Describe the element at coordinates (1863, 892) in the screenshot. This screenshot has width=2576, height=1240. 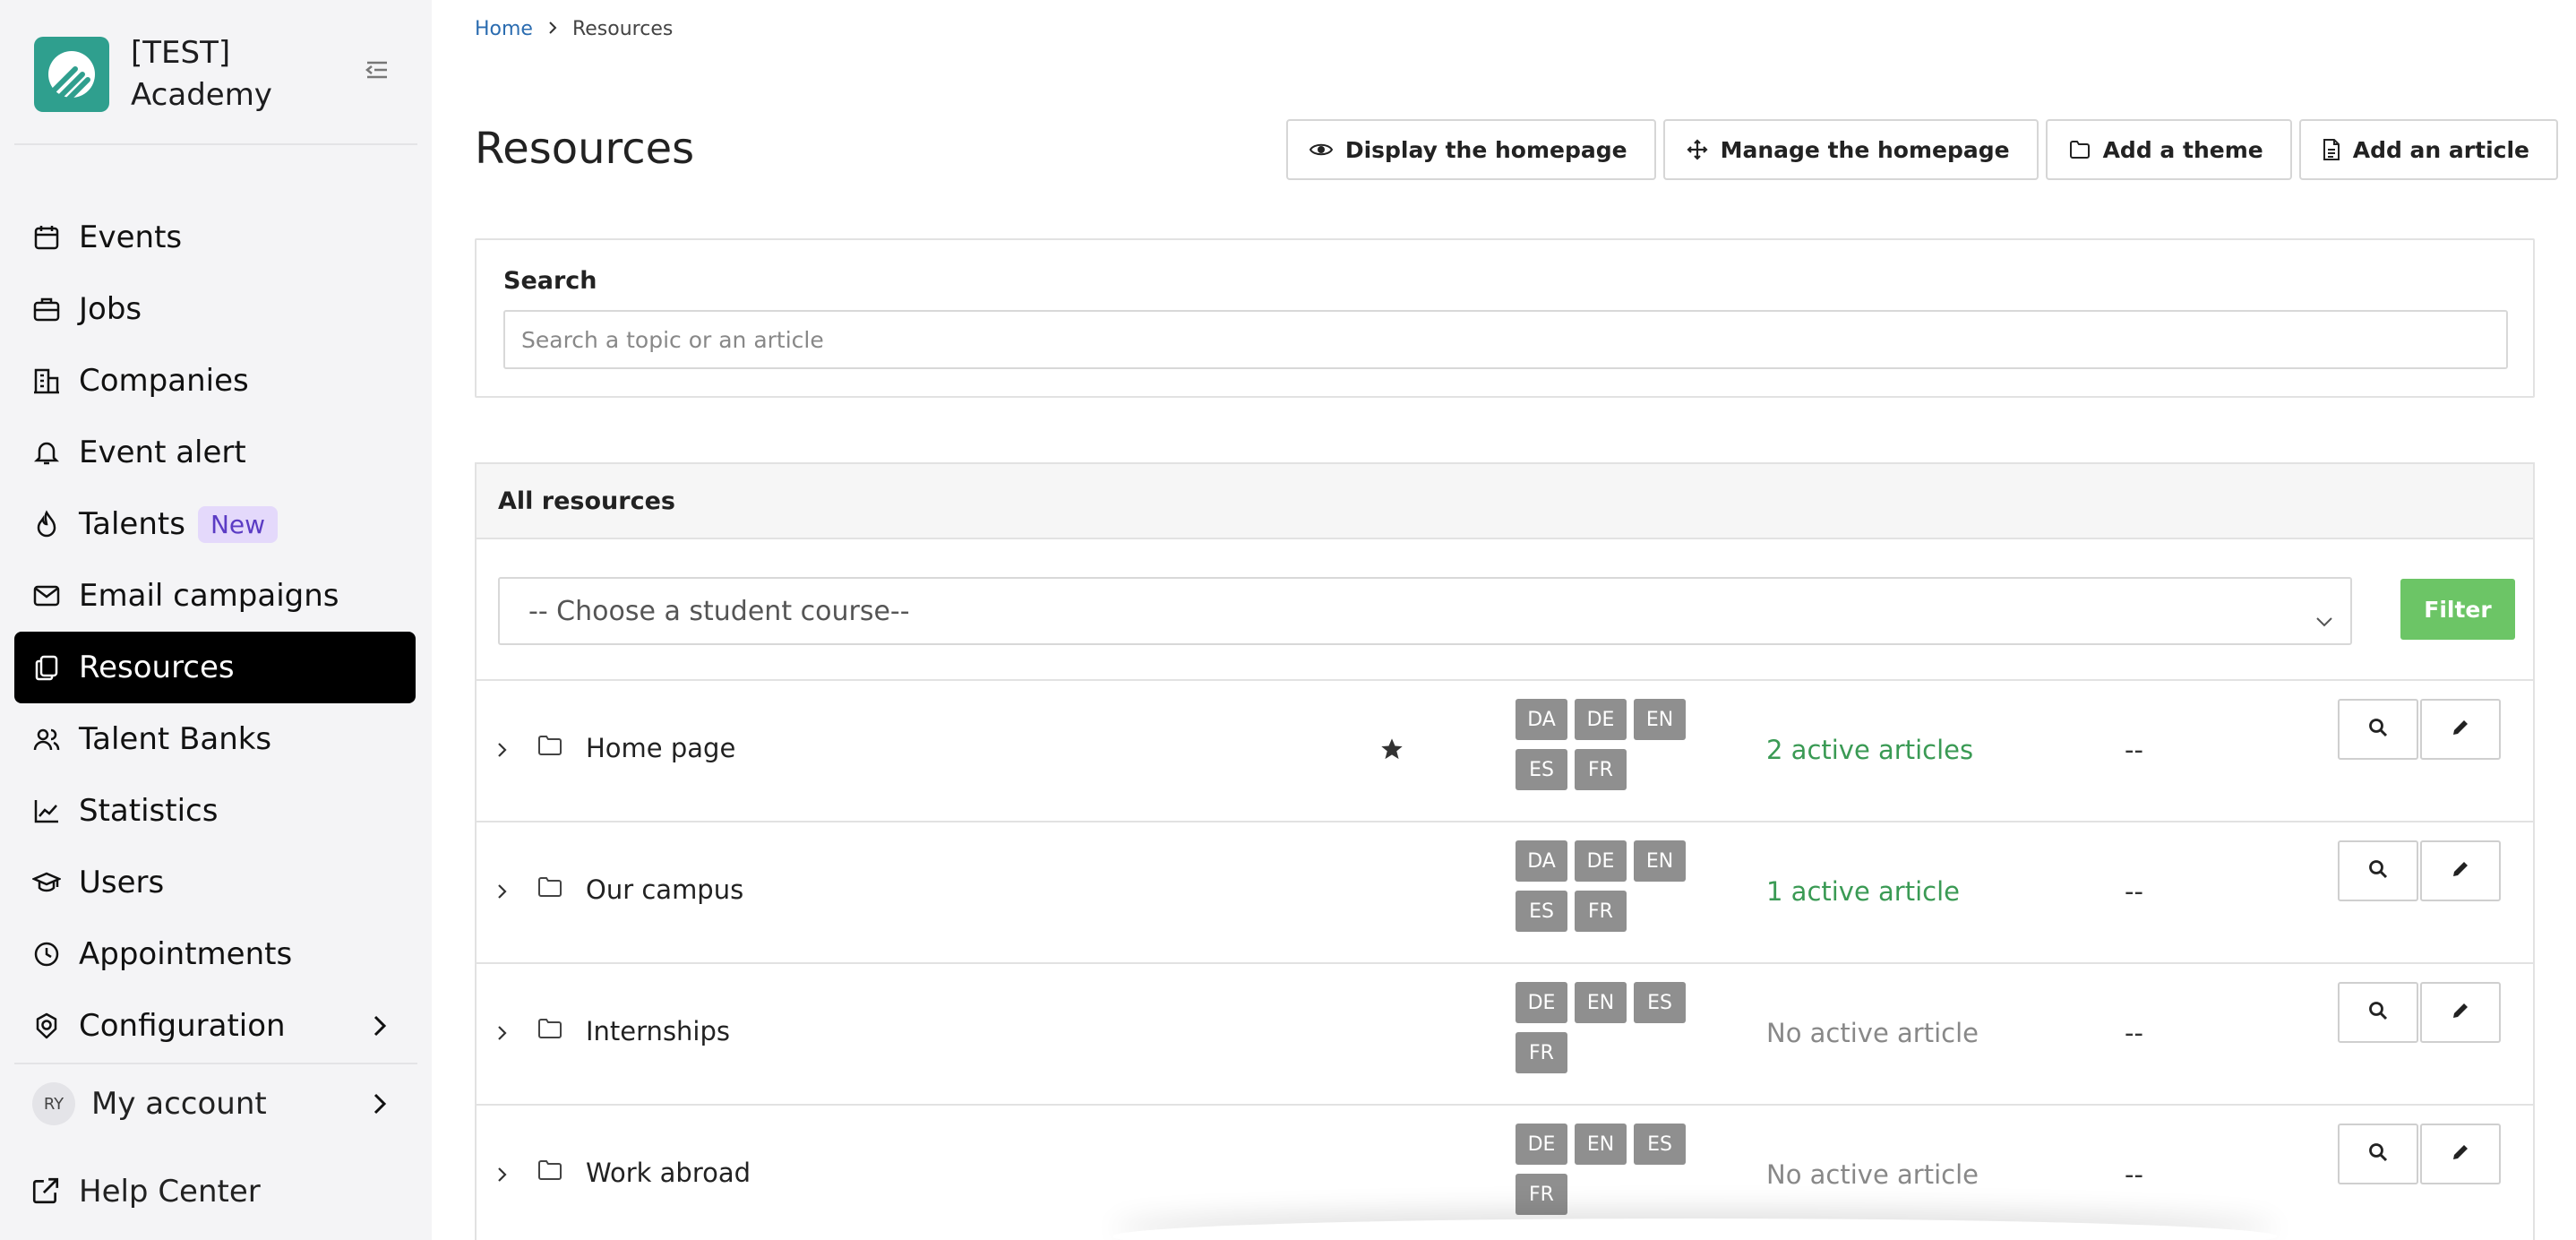
I see `article-status: 1 active article` at that location.